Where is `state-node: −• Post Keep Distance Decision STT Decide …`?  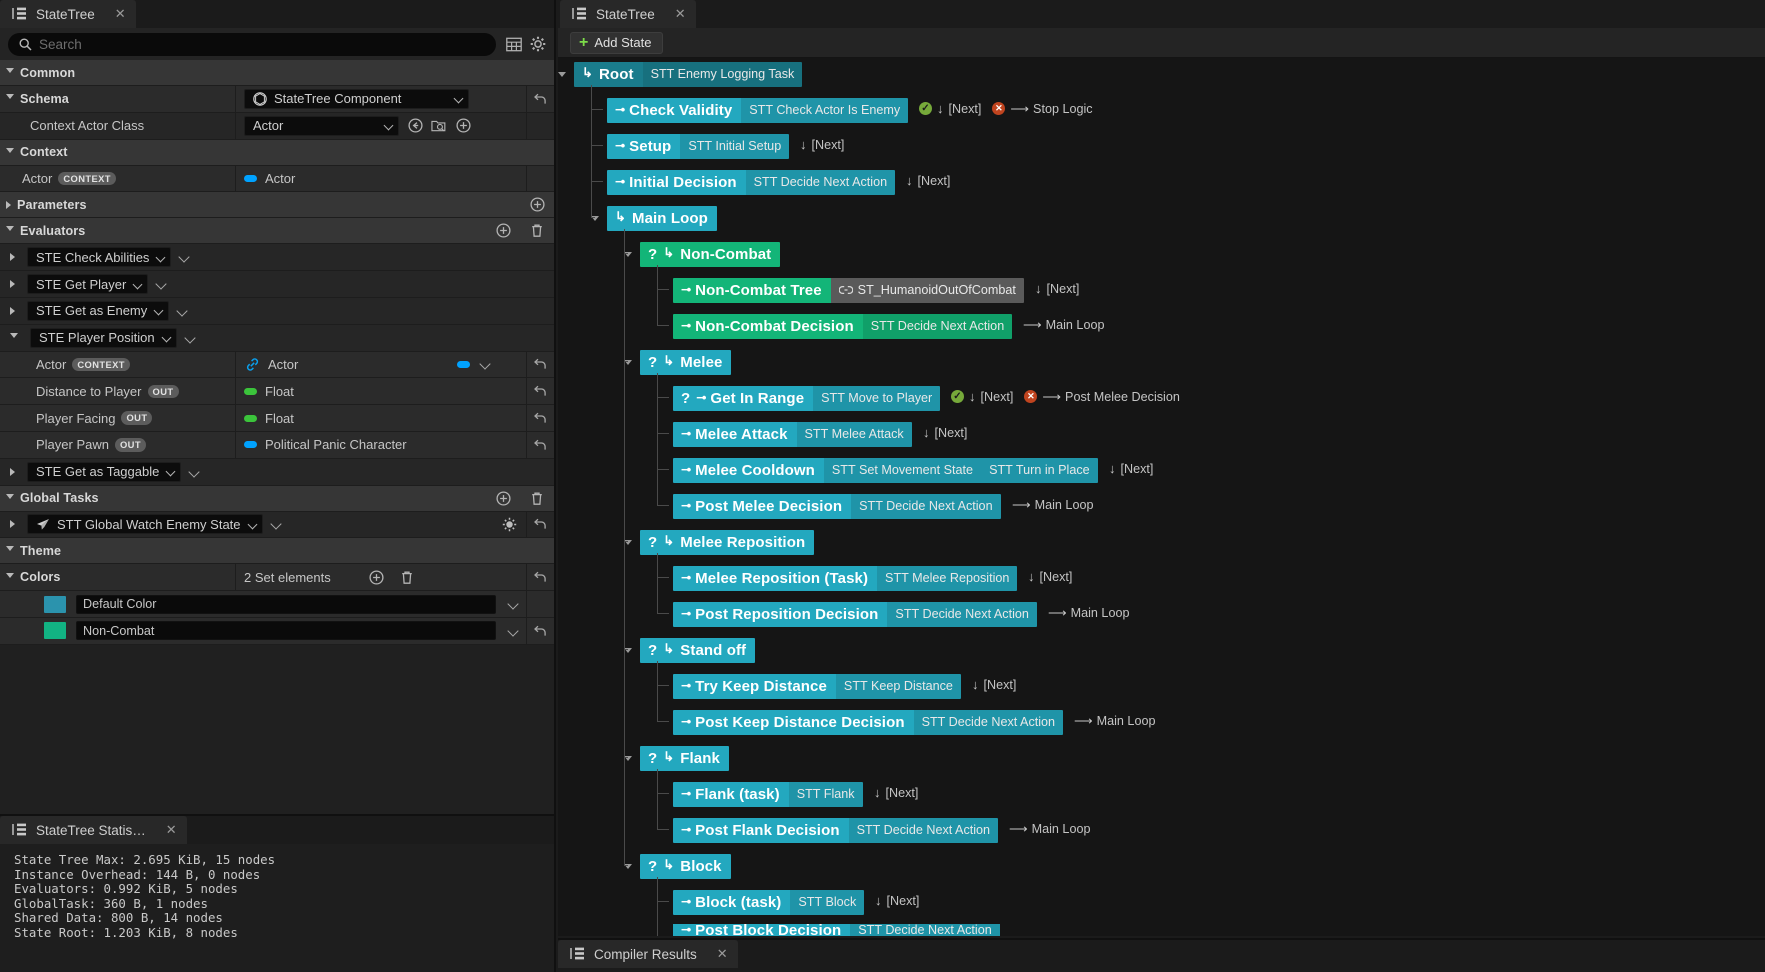
state-node: −• Post Keep Distance Decision STT Decide … is located at coordinates (868, 722).